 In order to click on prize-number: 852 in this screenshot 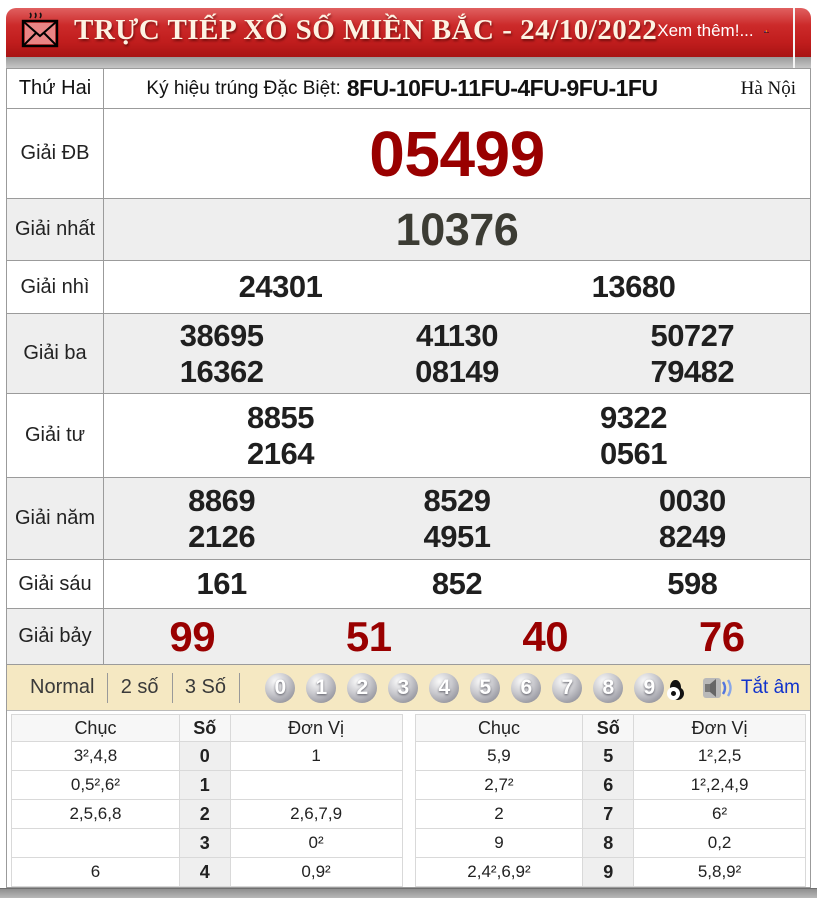, I will do `click(457, 583)`.